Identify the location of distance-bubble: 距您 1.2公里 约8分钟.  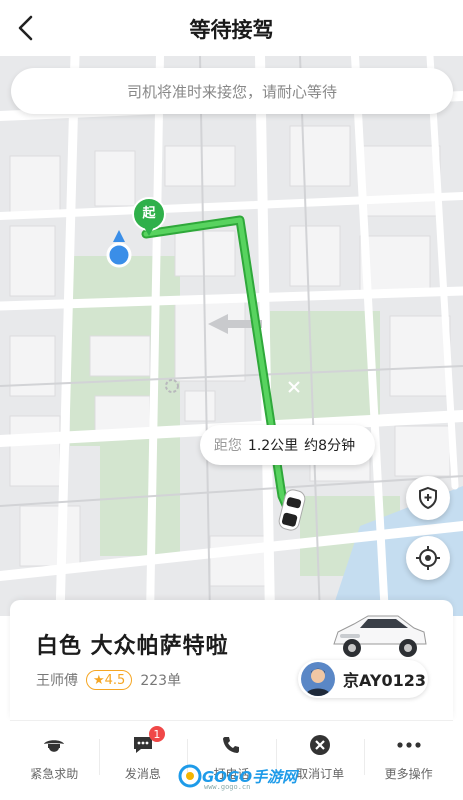
(287, 445).